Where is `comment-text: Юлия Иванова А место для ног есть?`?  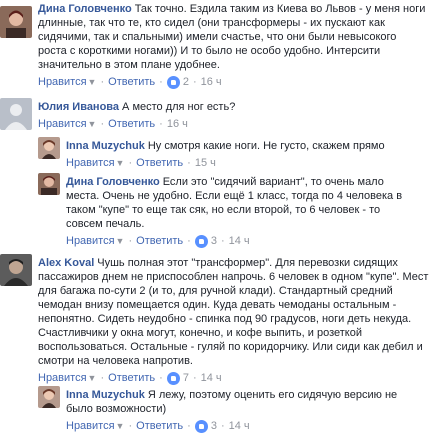 comment-text: Юлия Иванова А место для ног есть? is located at coordinates (233, 107).